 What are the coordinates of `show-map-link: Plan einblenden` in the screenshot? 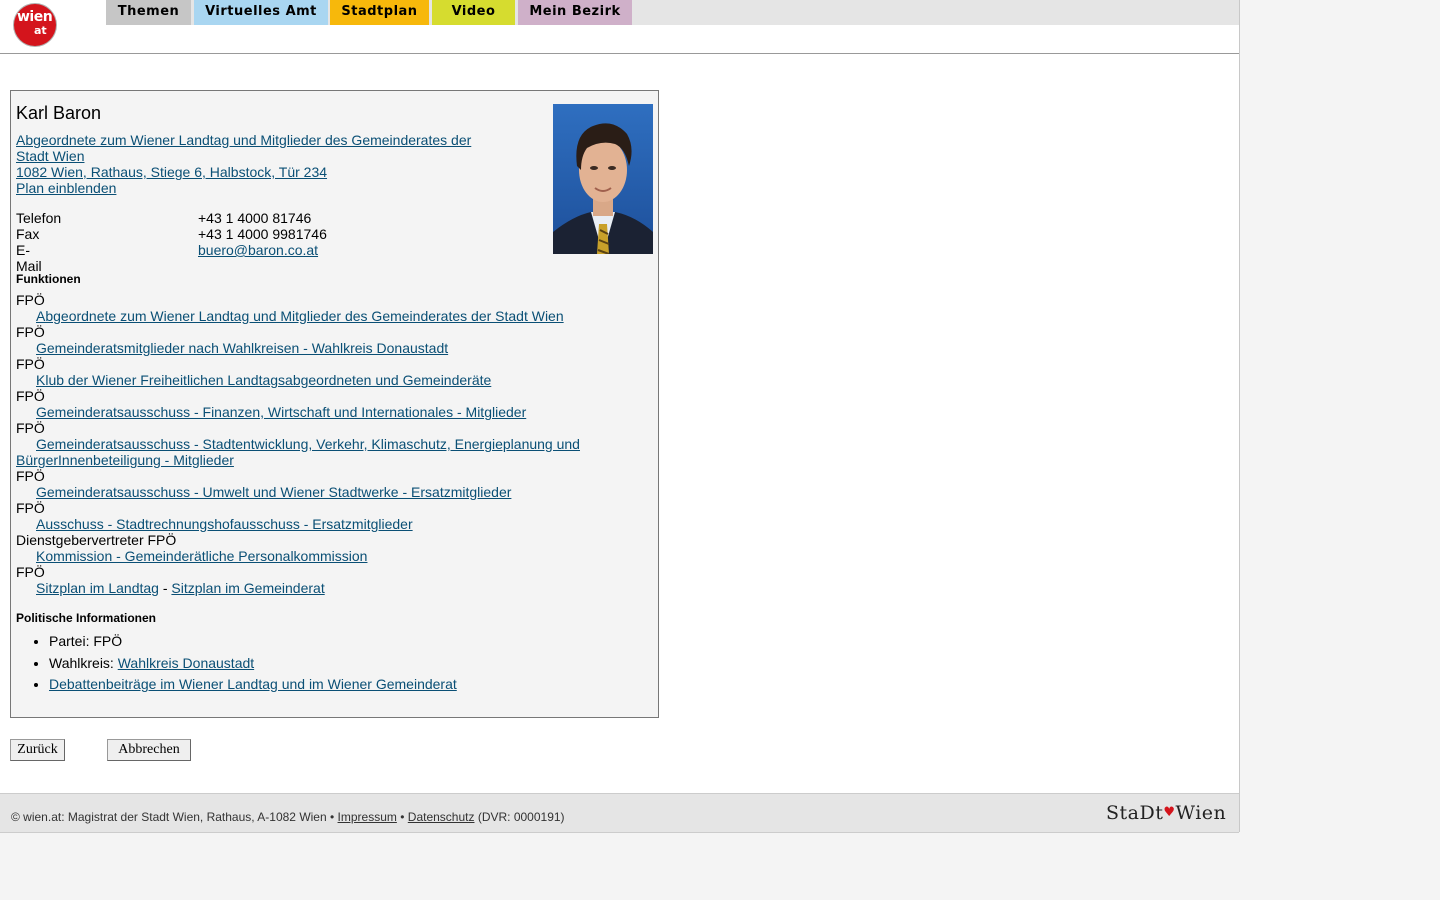 It's located at (66, 188).